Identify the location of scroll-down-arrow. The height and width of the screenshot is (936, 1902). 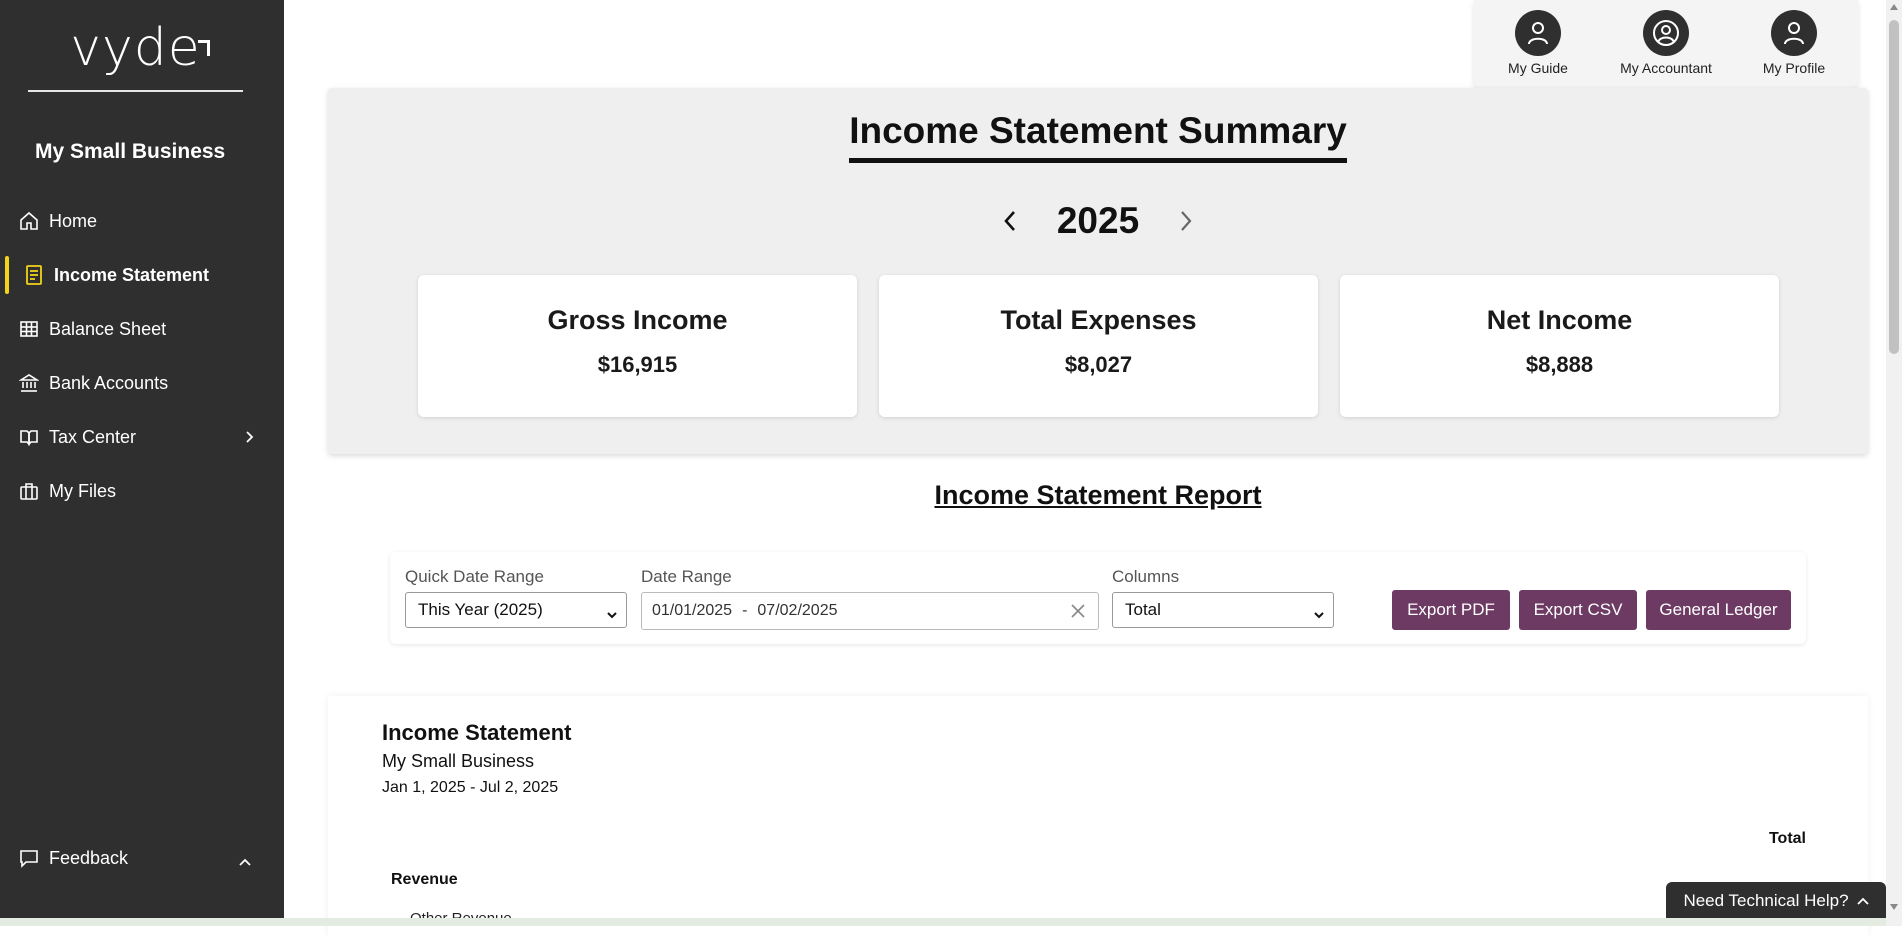
(1894, 907).